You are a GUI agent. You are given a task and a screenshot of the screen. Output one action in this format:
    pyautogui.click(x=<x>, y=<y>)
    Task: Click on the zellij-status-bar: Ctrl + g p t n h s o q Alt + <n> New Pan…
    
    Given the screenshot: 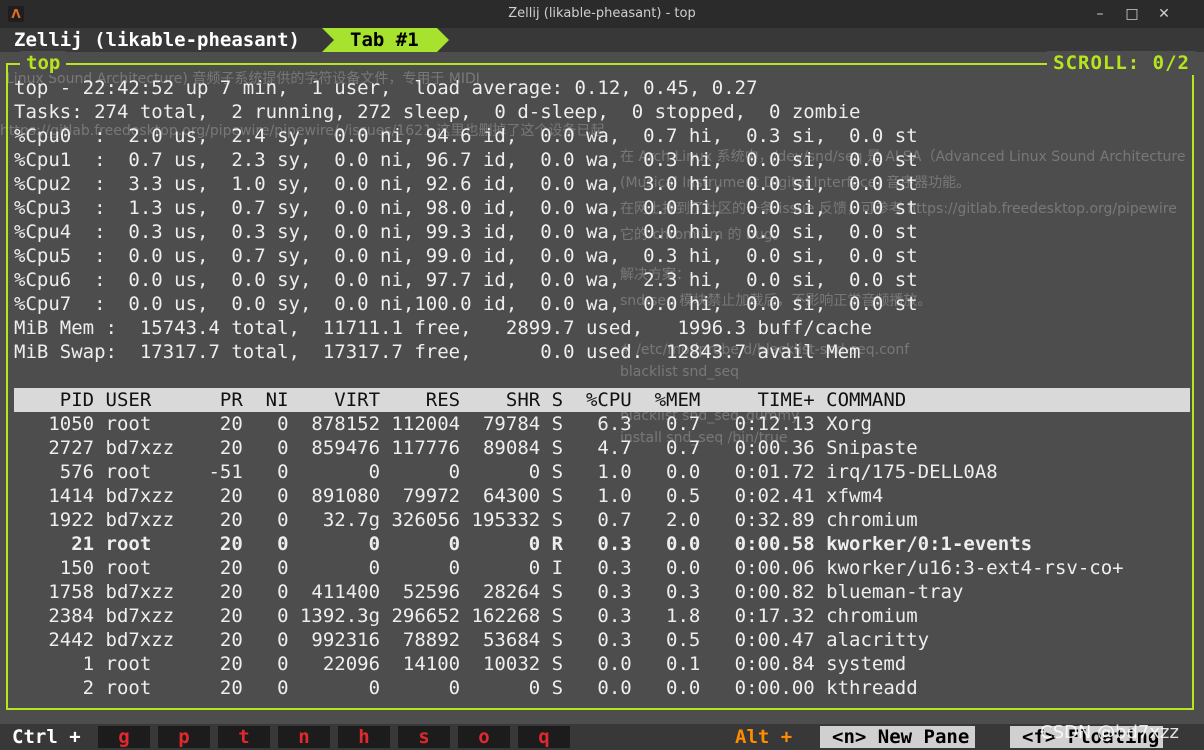 What is the action you would take?
    pyautogui.click(x=602, y=737)
    